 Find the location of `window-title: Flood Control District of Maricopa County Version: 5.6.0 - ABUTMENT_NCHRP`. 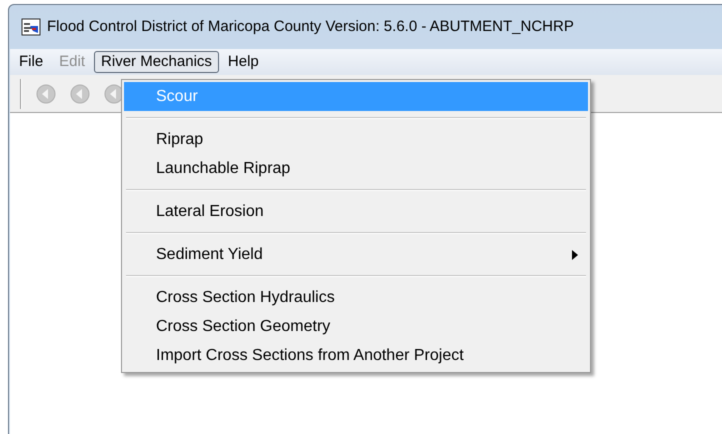

window-title: Flood Control District of Maricopa County Version: 5.6.0 - ABUTMENT_NCHRP is located at coordinates (310, 26).